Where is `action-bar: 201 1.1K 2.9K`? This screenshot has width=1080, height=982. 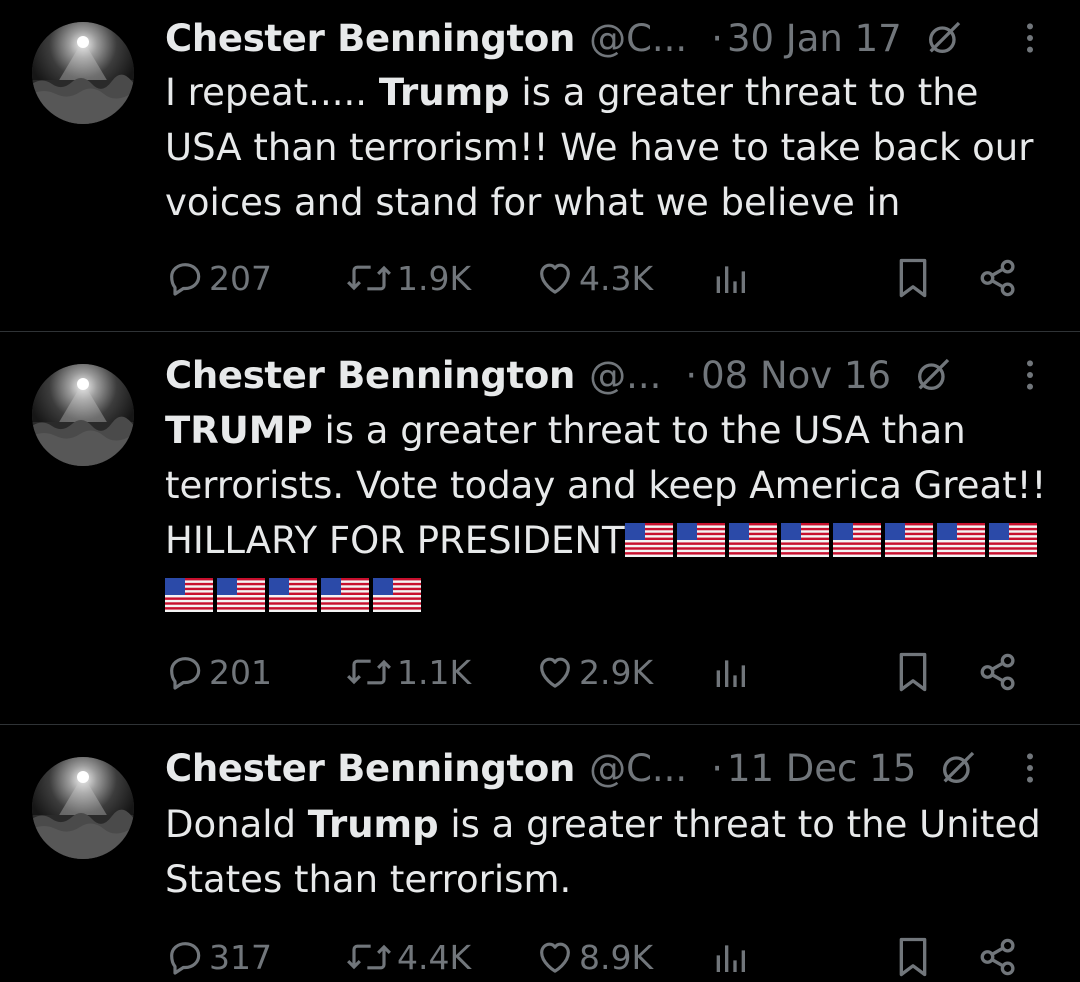
action-bar: 201 1.1K 2.9K is located at coordinates (605, 672).